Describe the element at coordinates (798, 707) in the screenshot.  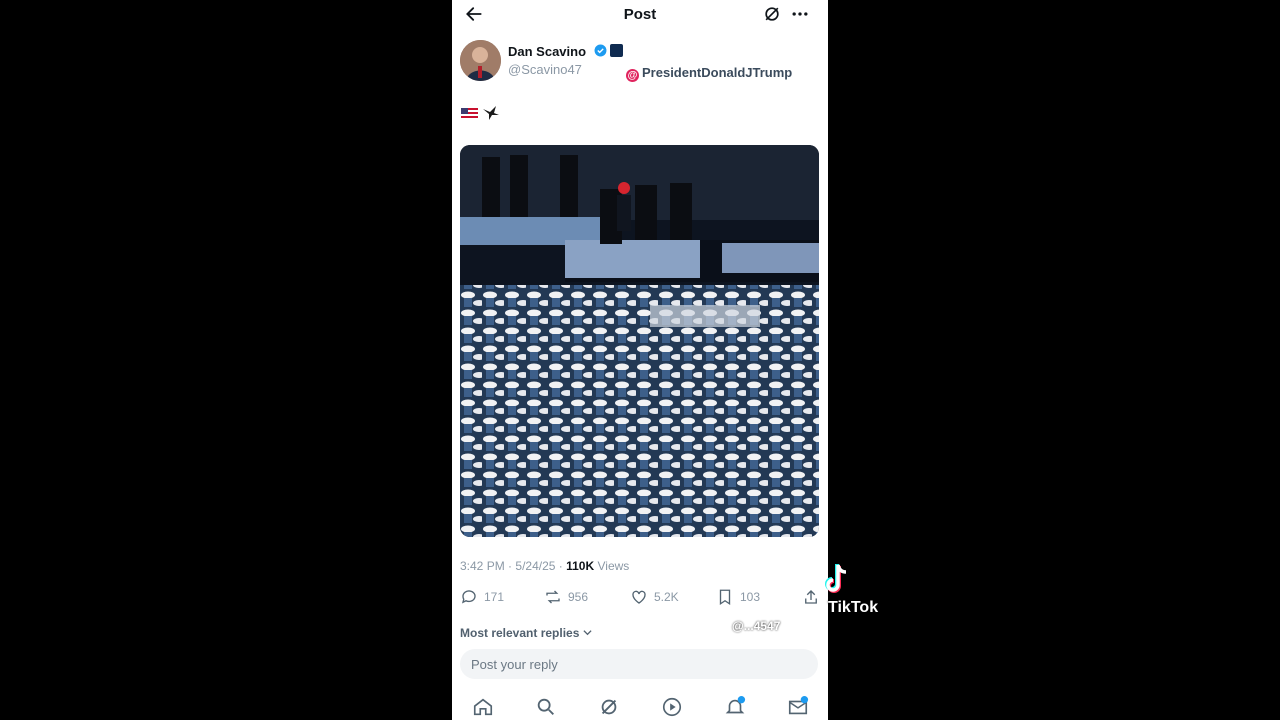
I see `messages-icon` at that location.